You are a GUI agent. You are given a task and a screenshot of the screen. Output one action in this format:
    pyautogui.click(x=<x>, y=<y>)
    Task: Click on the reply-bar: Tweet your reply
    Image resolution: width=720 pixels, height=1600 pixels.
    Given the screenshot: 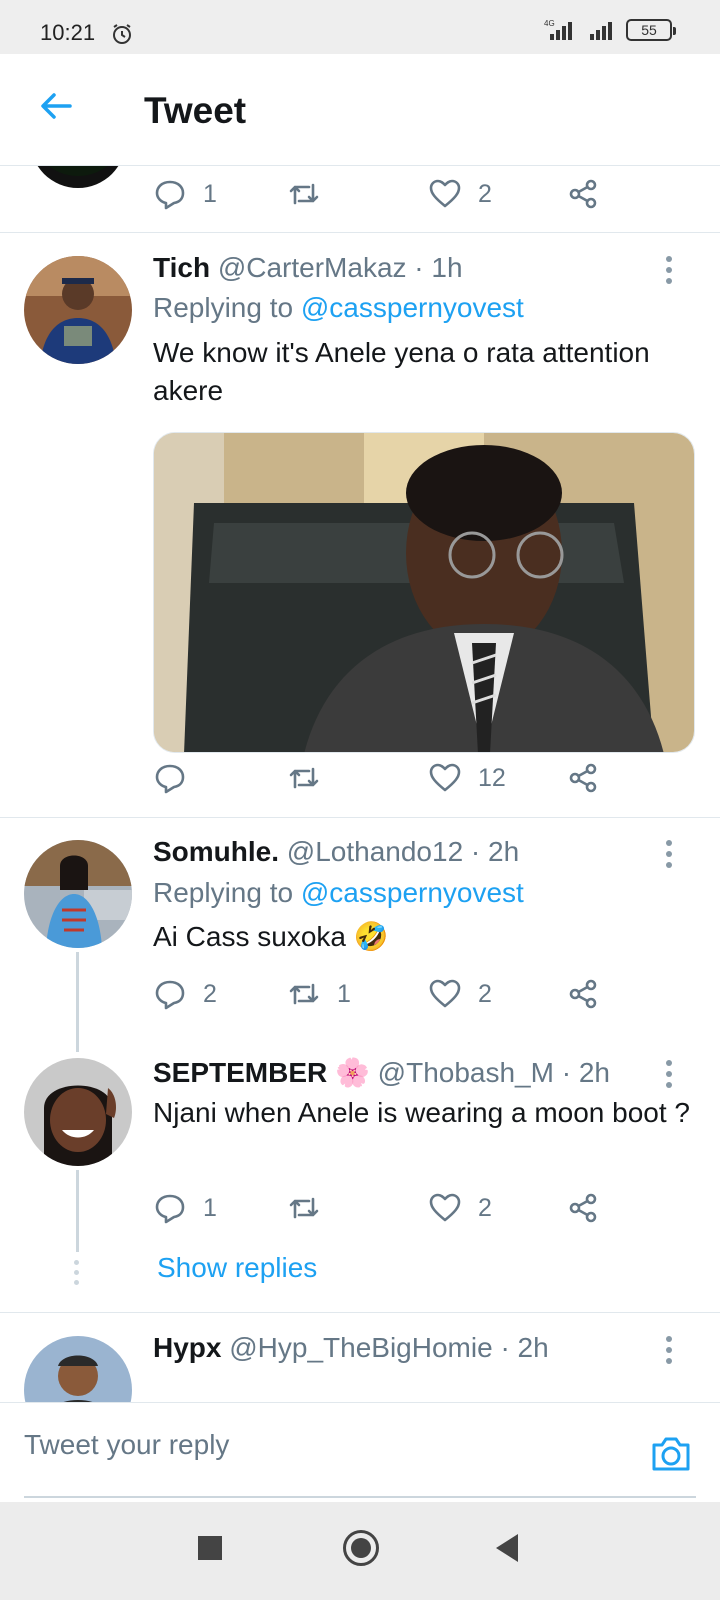 What is the action you would take?
    pyautogui.click(x=360, y=1452)
    